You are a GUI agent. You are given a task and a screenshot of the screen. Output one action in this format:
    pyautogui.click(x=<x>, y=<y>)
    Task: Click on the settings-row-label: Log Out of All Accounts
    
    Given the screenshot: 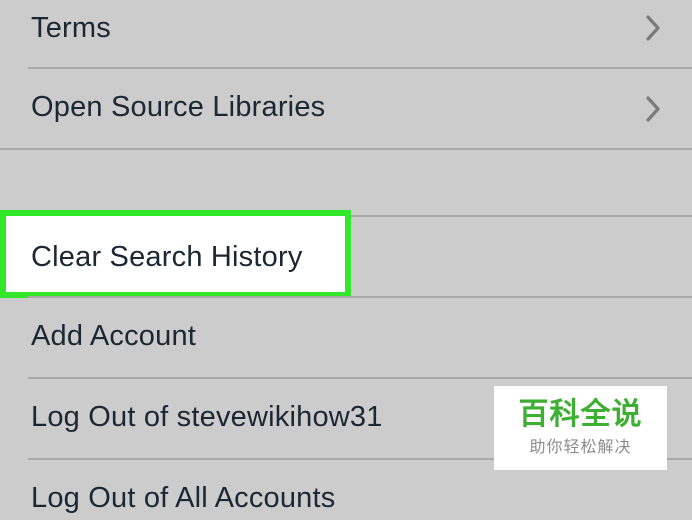 What is the action you would take?
    pyautogui.click(x=183, y=498)
    